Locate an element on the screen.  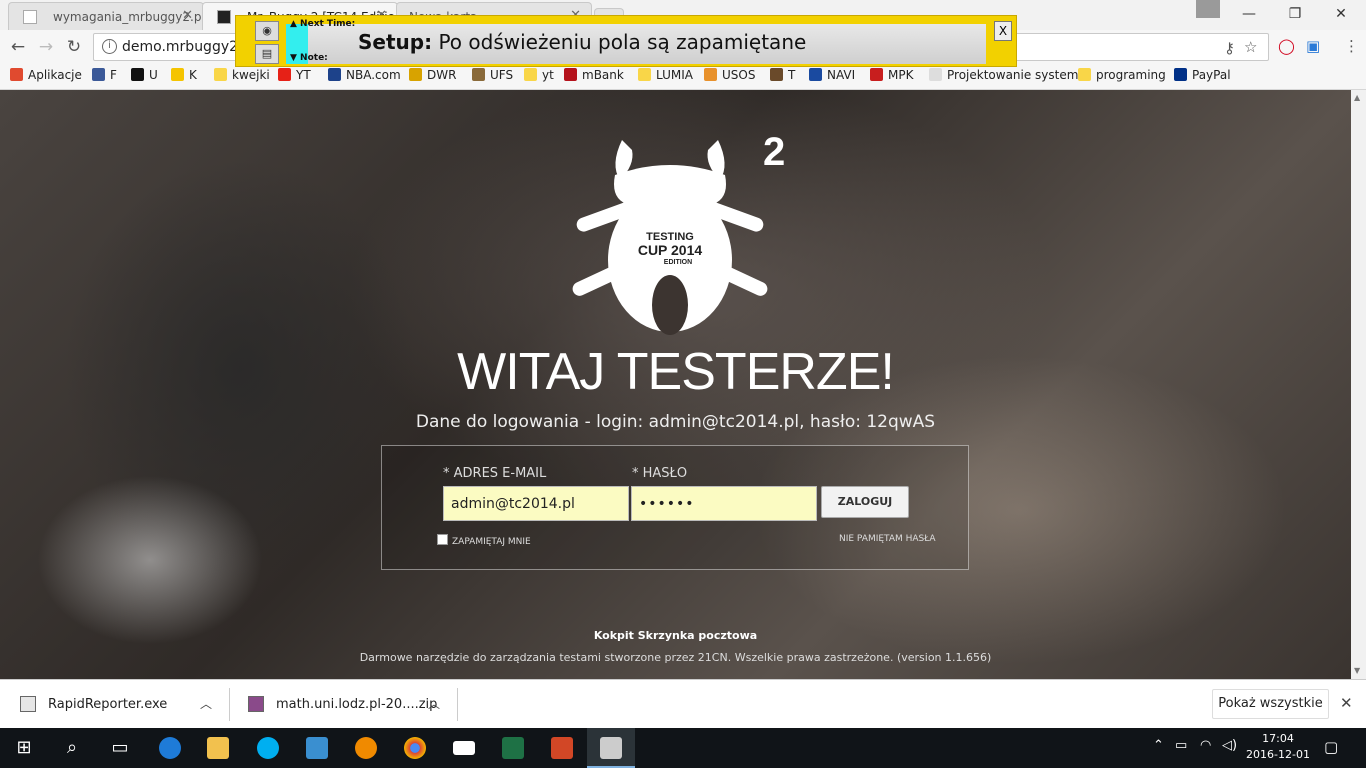
bookmark-label: F is located at coordinates (113, 75).